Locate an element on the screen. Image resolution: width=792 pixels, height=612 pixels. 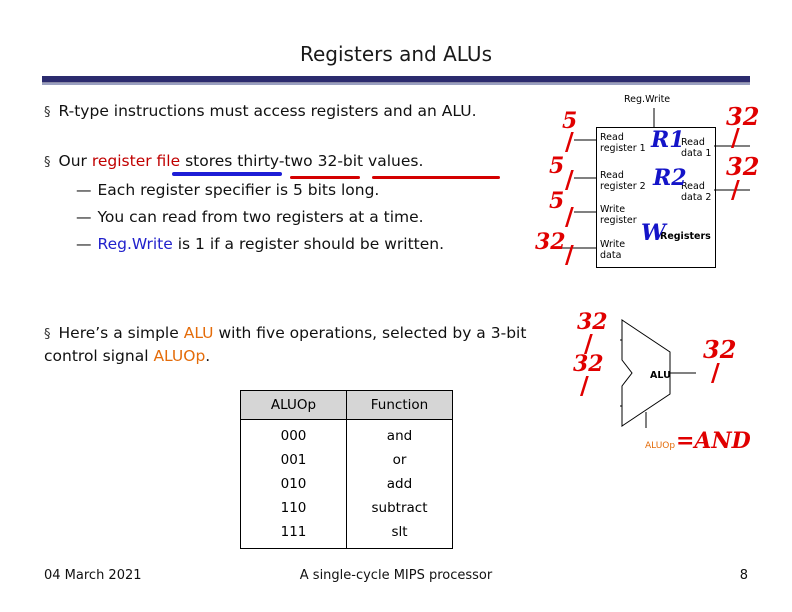
bullet-2-post: stores thirty-two 32-bit values. is located at coordinates (302, 161).